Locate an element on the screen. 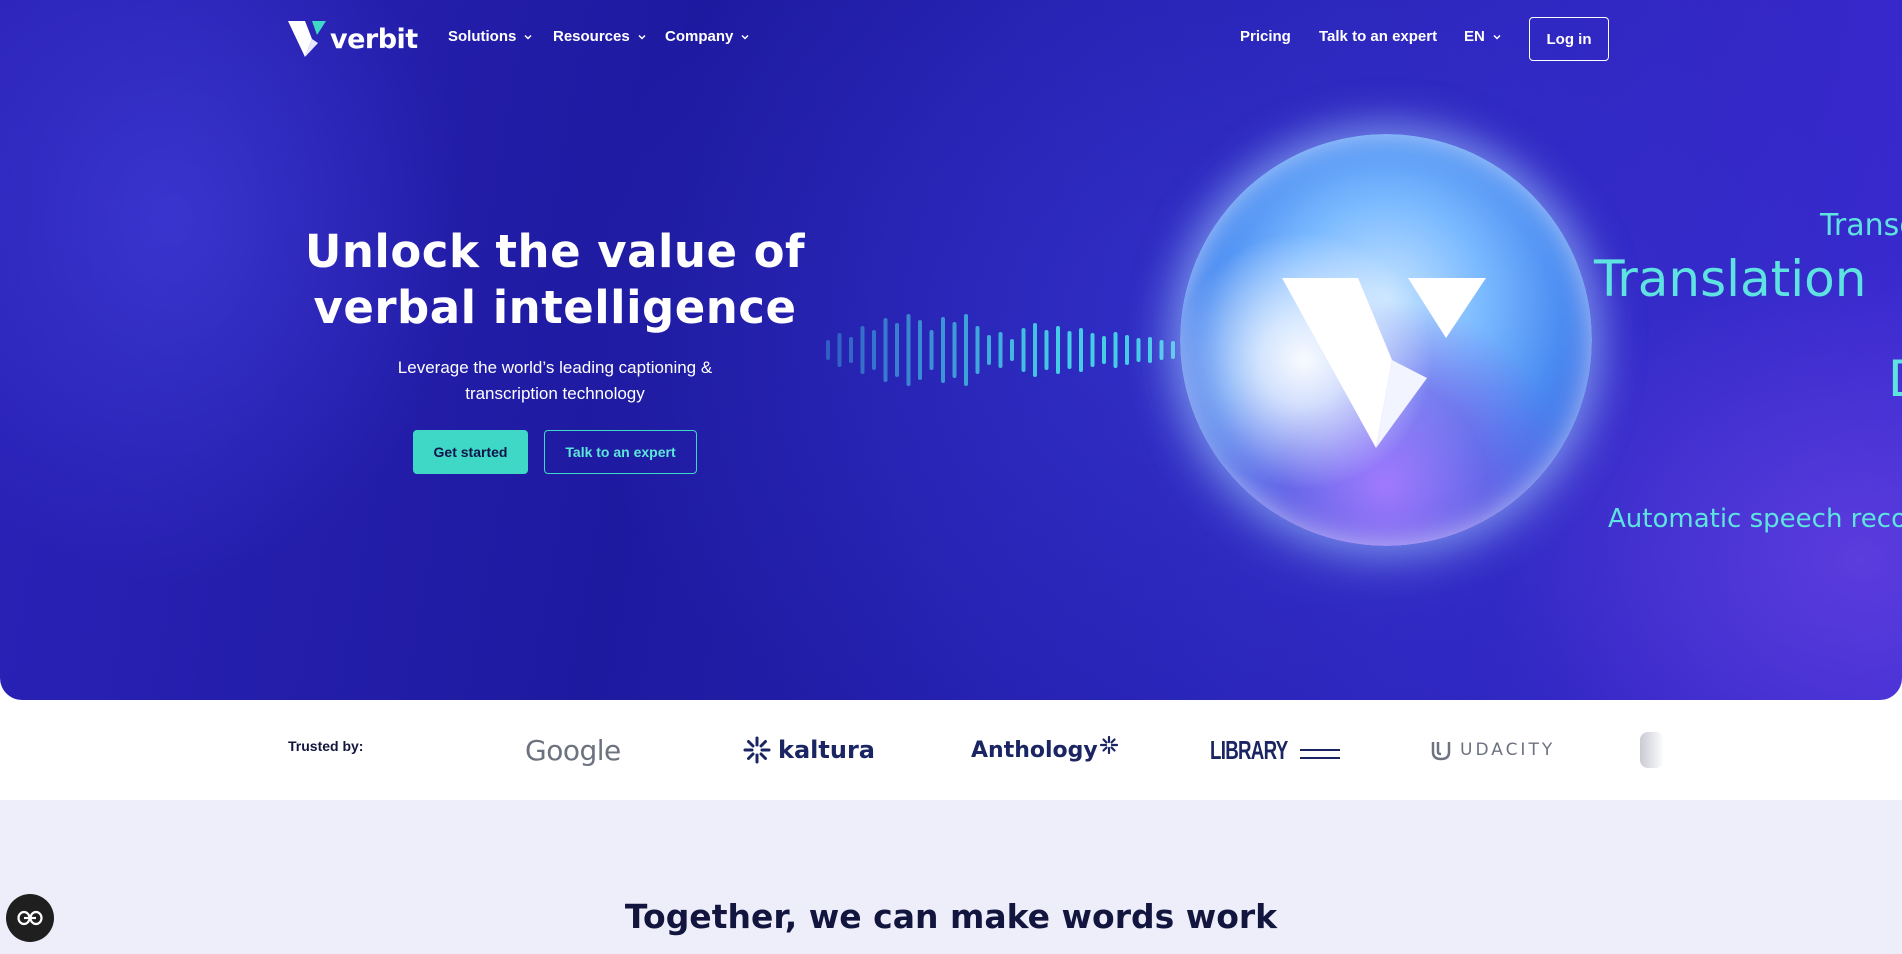  nav-company: Company is located at coordinates (707, 36).